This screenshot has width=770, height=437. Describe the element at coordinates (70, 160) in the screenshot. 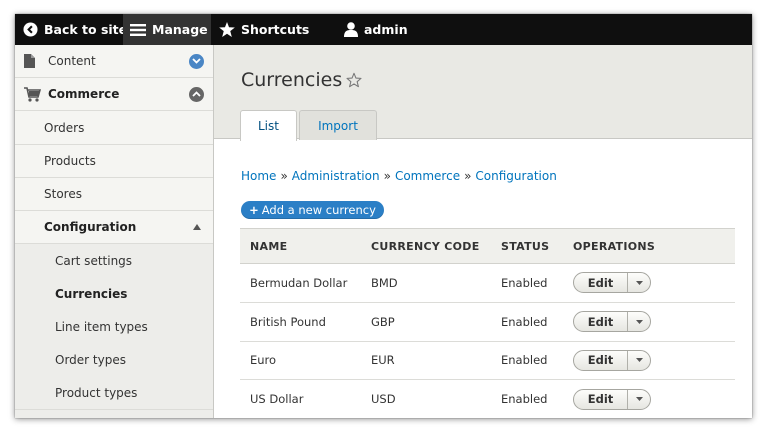

I see `sidebar-item-label: Products` at that location.